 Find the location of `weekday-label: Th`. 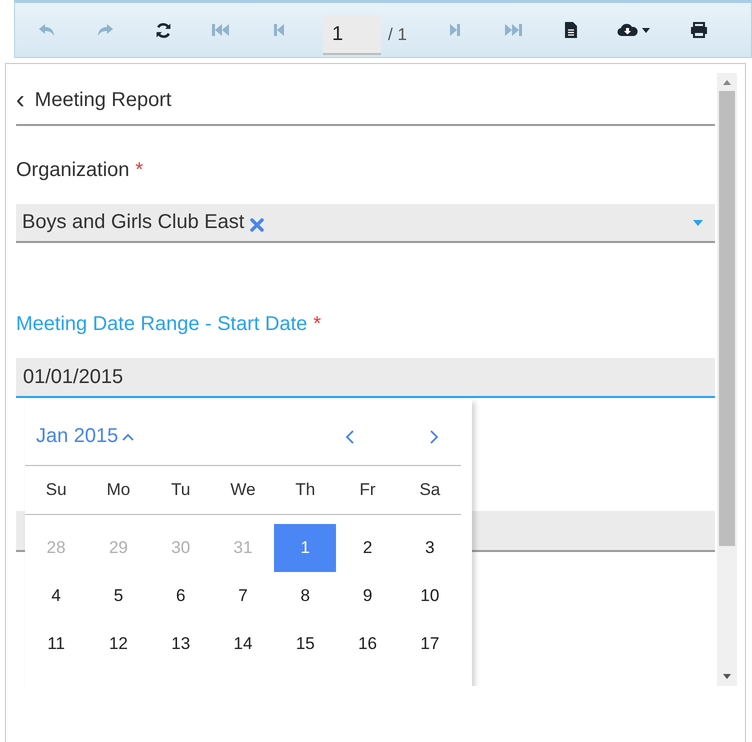

weekday-label: Th is located at coordinates (305, 490).